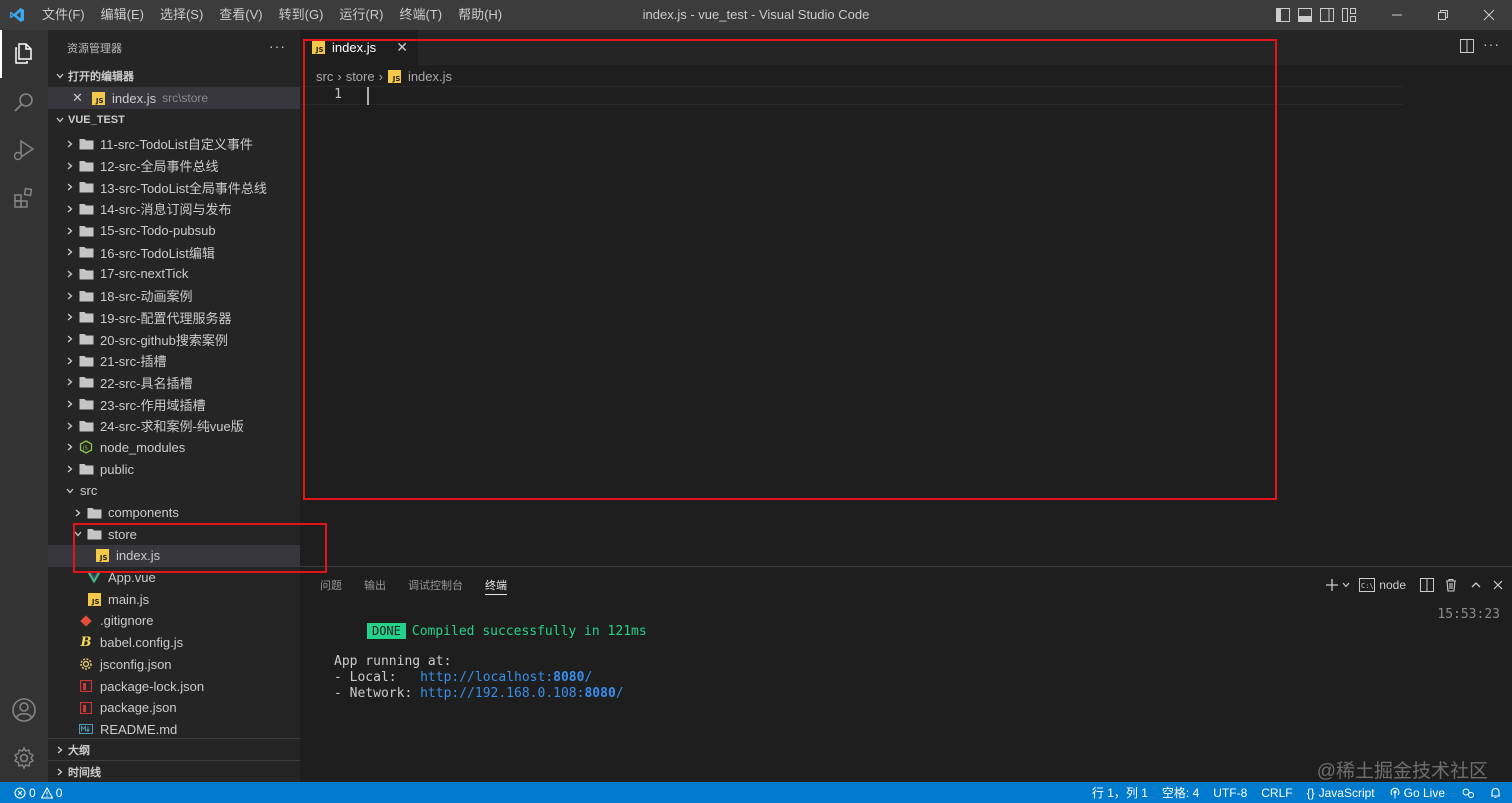 The height and width of the screenshot is (803, 1512). Describe the element at coordinates (181, 15) in the screenshot. I see `menu-selection: 选择(S)` at that location.